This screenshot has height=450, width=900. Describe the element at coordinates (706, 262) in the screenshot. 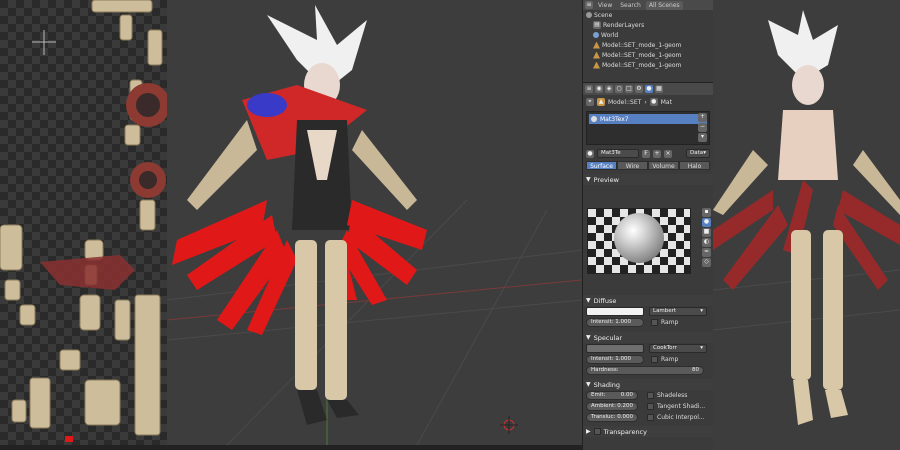

I see `preview-sky-icon: ◇` at that location.